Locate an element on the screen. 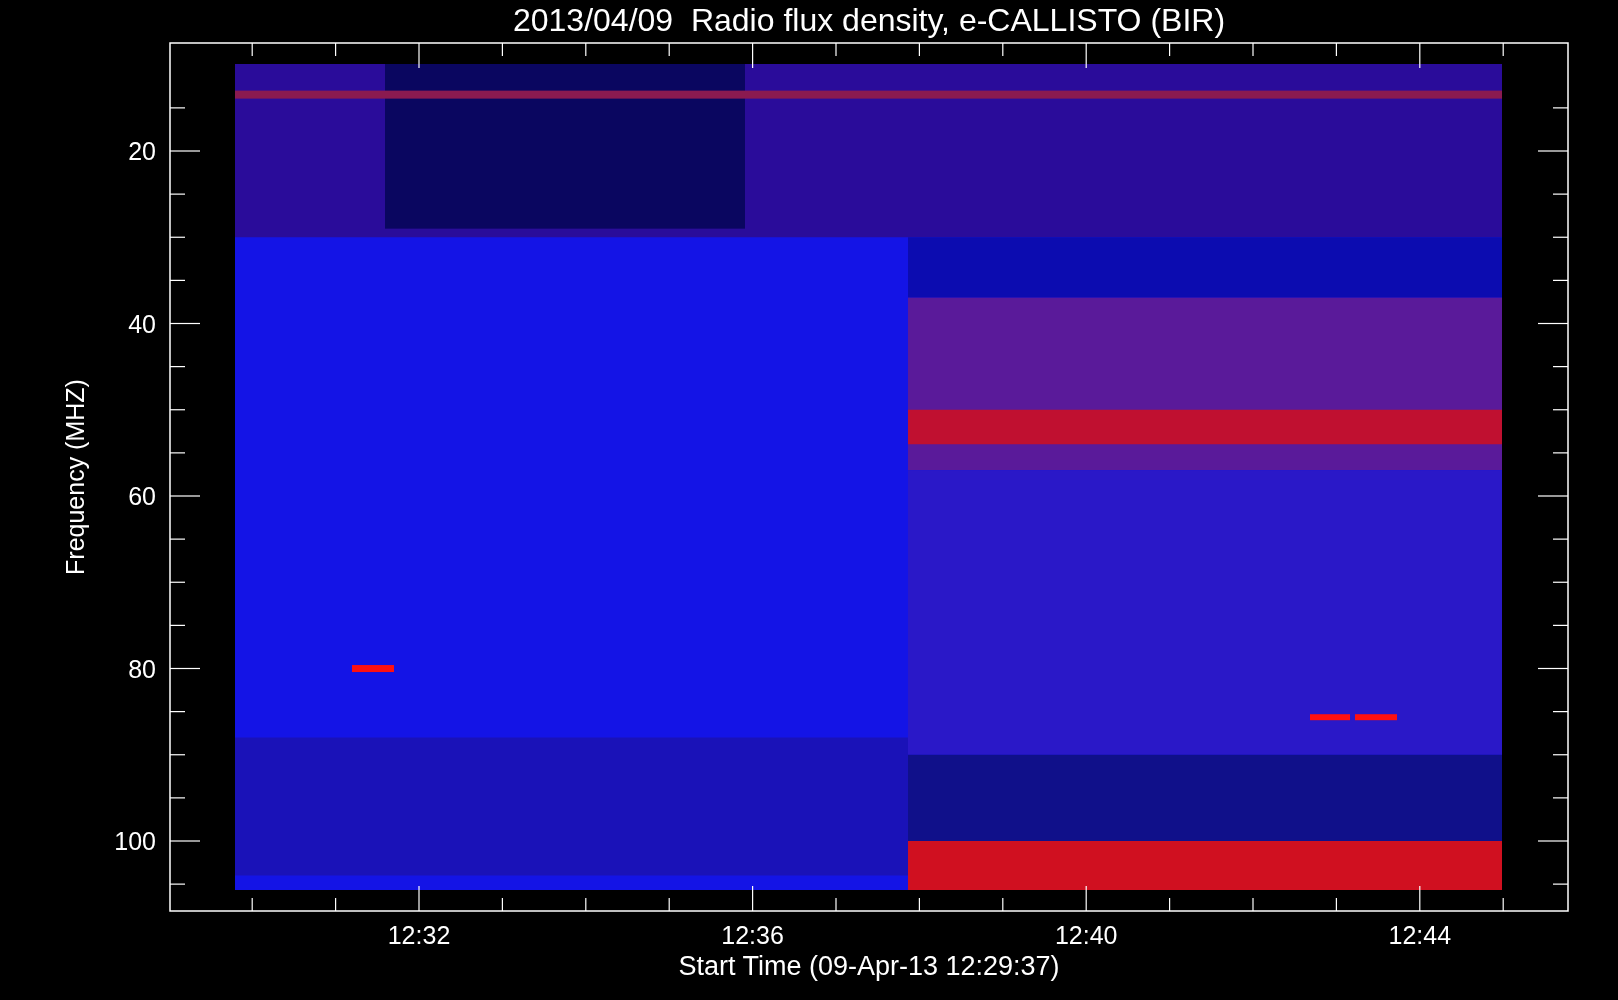  tick-label: 40 is located at coordinates (142, 323).